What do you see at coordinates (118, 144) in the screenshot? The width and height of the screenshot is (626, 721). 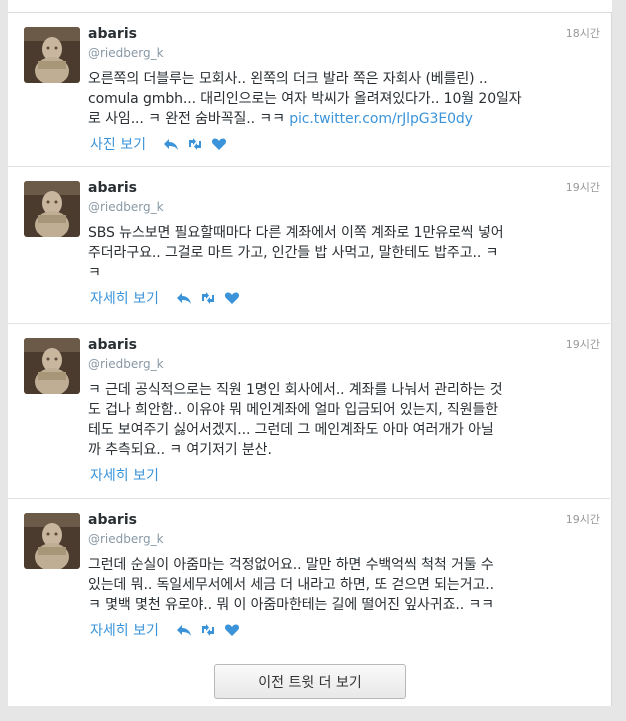 I see `view-photo-link: 사진 보기` at bounding box center [118, 144].